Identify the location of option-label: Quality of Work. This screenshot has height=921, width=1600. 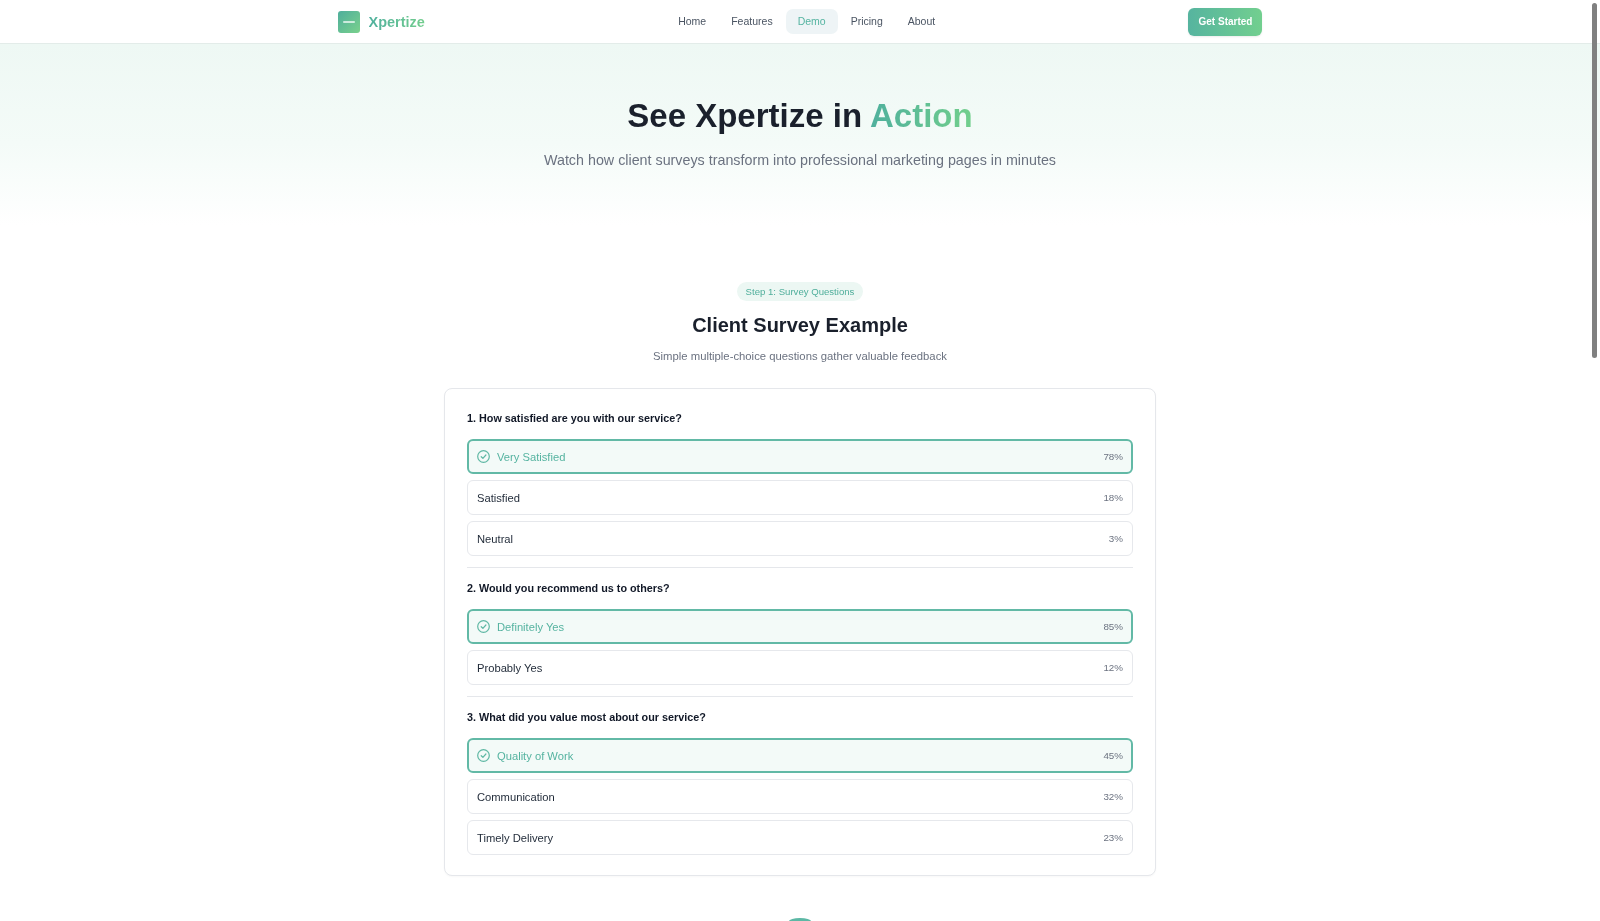
(536, 755).